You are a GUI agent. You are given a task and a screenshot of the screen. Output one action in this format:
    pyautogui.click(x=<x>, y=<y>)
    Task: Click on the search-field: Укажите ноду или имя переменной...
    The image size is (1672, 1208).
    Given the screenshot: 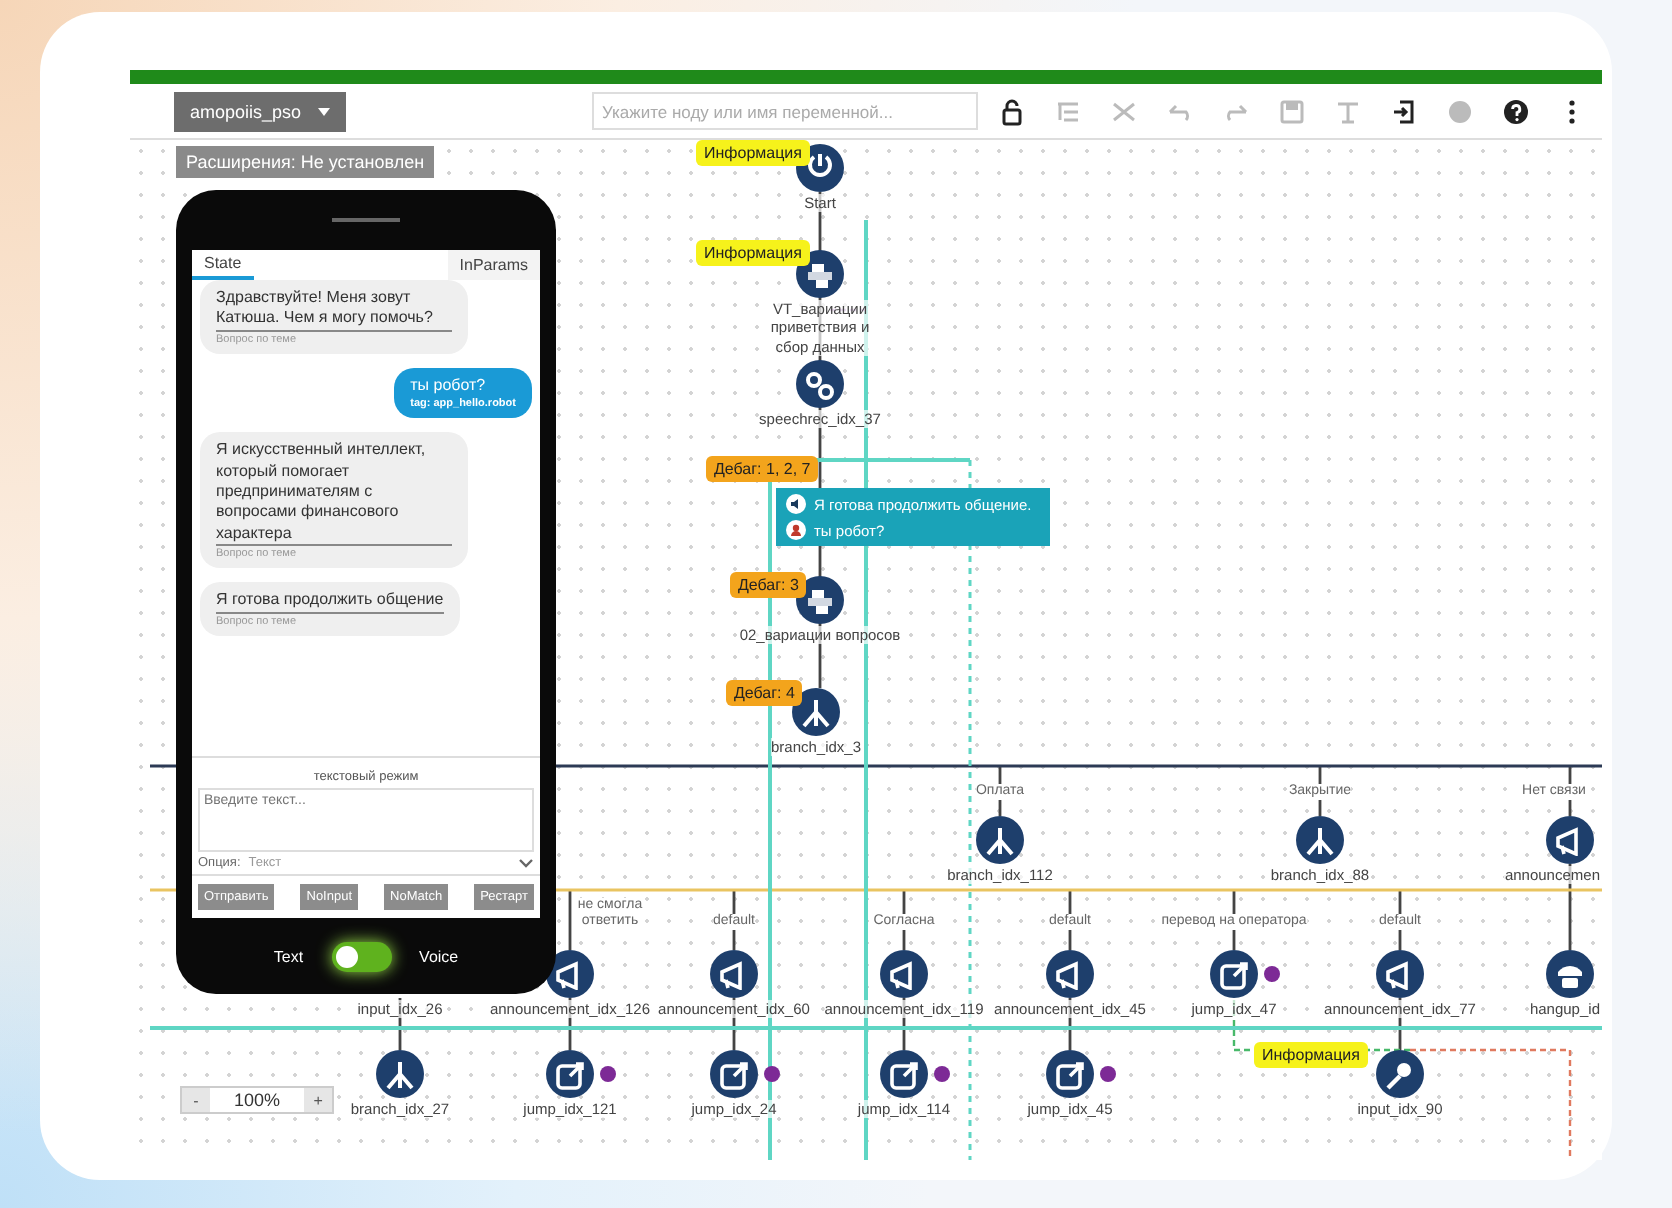 What is the action you would take?
    pyautogui.click(x=785, y=111)
    